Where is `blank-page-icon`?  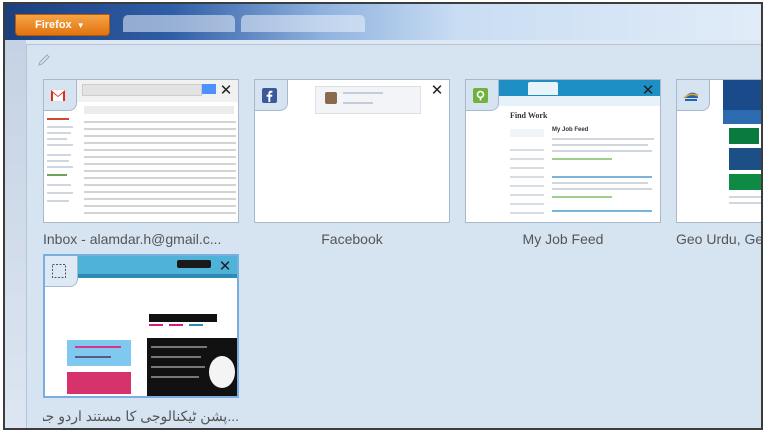
blank-page-icon is located at coordinates (59, 271).